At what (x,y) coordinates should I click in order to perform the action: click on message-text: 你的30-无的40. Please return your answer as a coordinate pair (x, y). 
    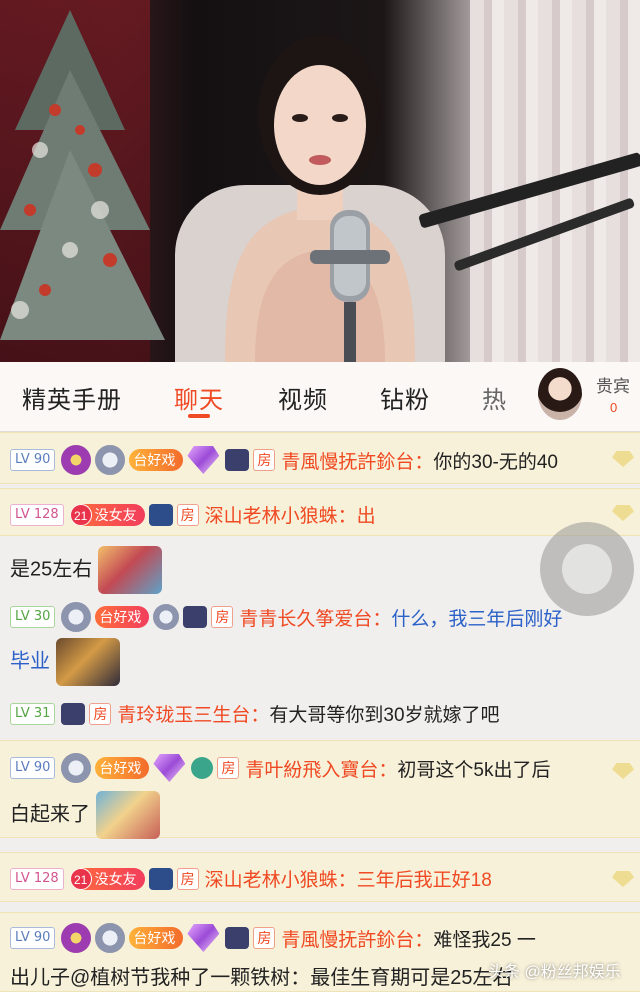
    Looking at the image, I should click on (496, 462).